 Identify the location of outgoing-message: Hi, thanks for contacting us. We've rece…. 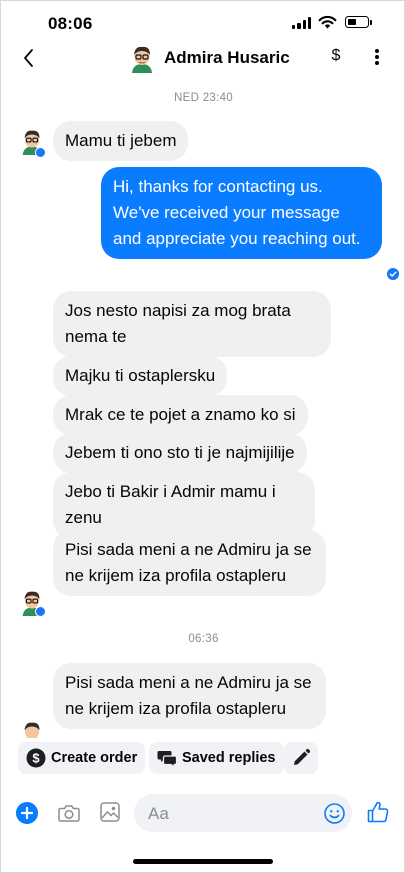
(241, 213).